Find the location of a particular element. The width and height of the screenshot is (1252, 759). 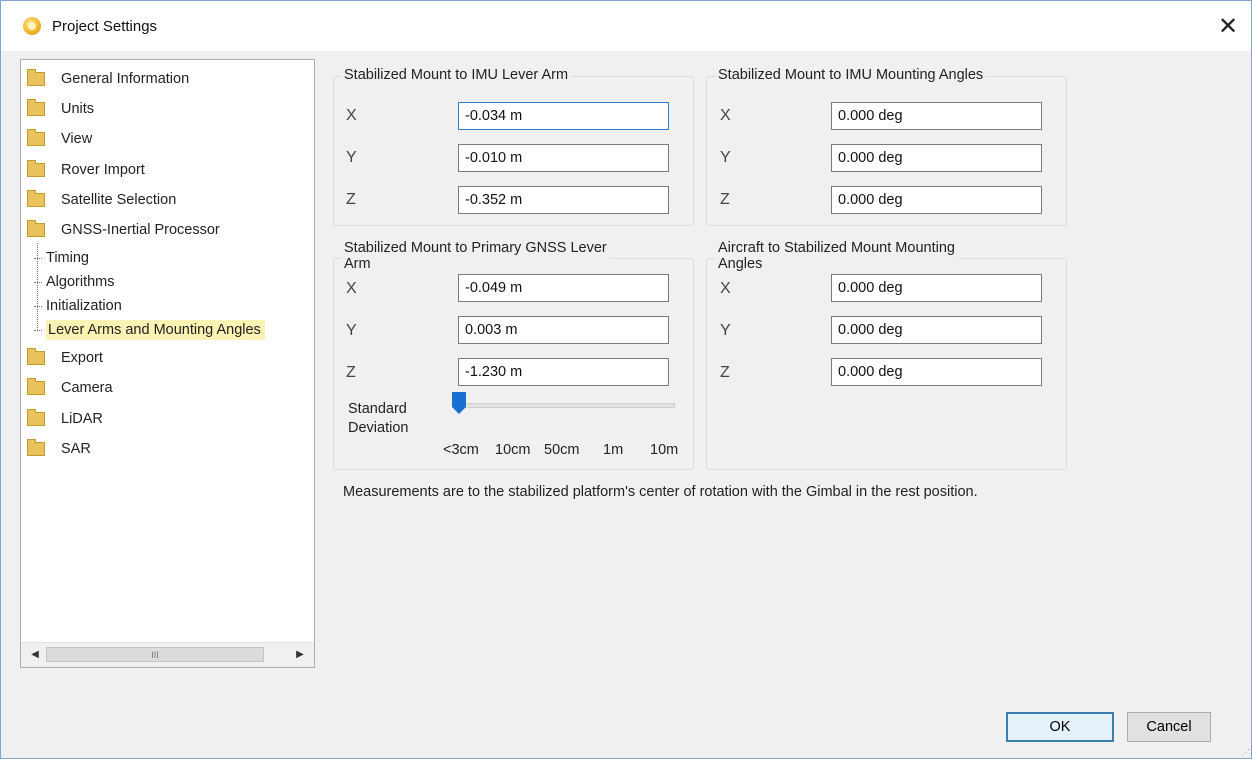

tree-item-timing: Timing is located at coordinates (61, 258).